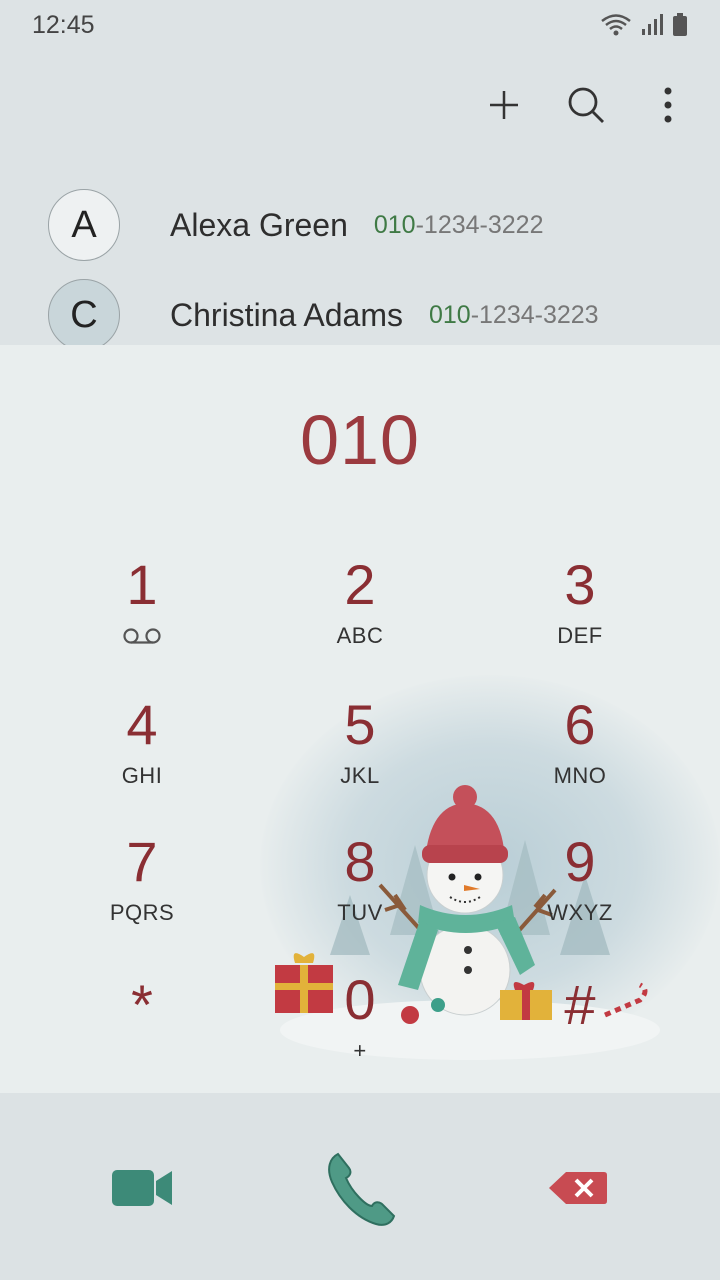  Describe the element at coordinates (652, 24) in the screenshot. I see `signal-icon` at that location.